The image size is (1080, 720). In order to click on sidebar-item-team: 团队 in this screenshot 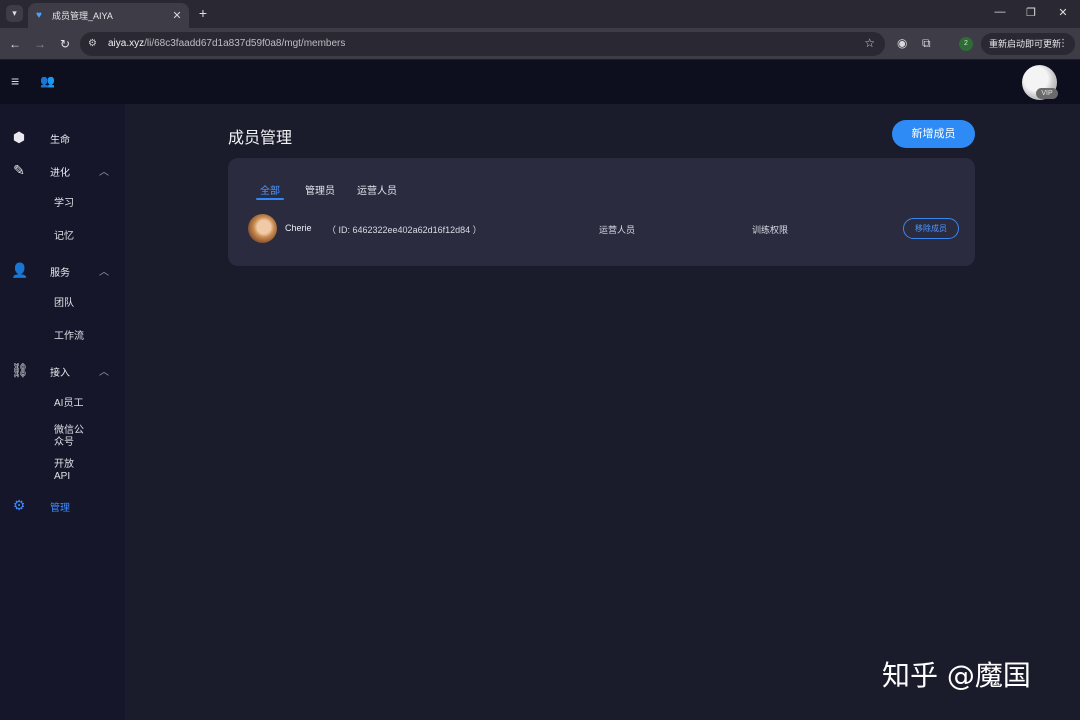, I will do `click(64, 304)`.